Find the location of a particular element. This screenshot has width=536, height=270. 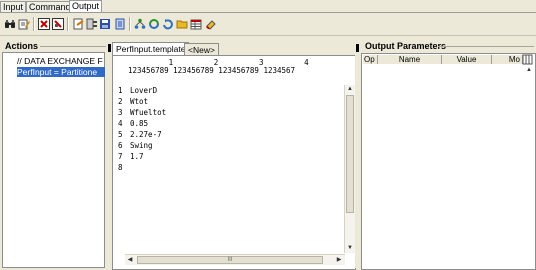

tree-icon is located at coordinates (140, 24).